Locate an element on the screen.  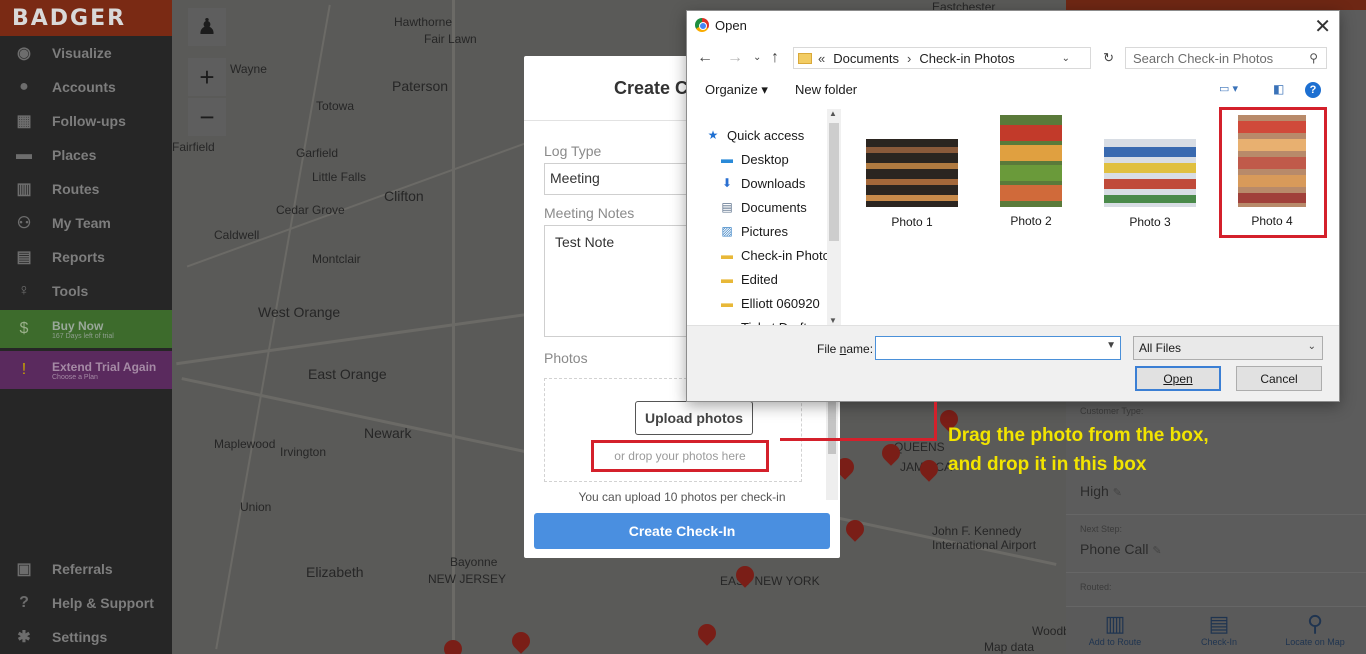
map-label: Paterson is located at coordinates (420, 86).